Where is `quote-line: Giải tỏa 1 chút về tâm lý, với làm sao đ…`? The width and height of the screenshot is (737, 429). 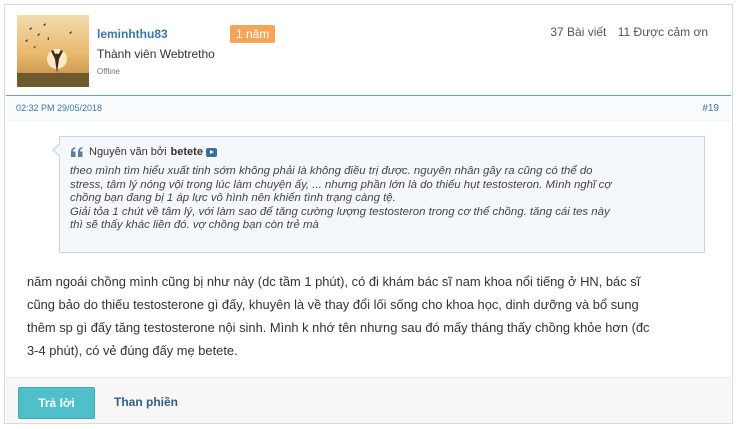
quote-line: Giải tỏa 1 chút về tâm lý, với làm sao đ… is located at coordinates (340, 211).